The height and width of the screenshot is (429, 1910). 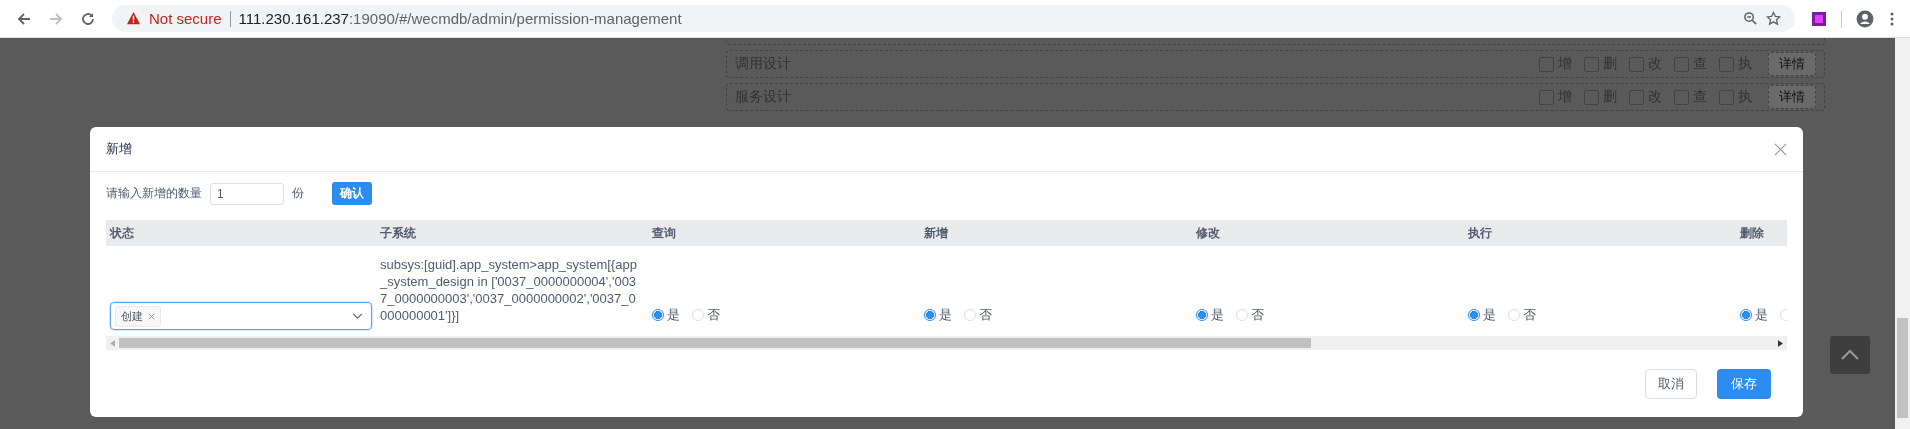 What do you see at coordinates (185, 18) in the screenshot?
I see `security-label: Not secure` at bounding box center [185, 18].